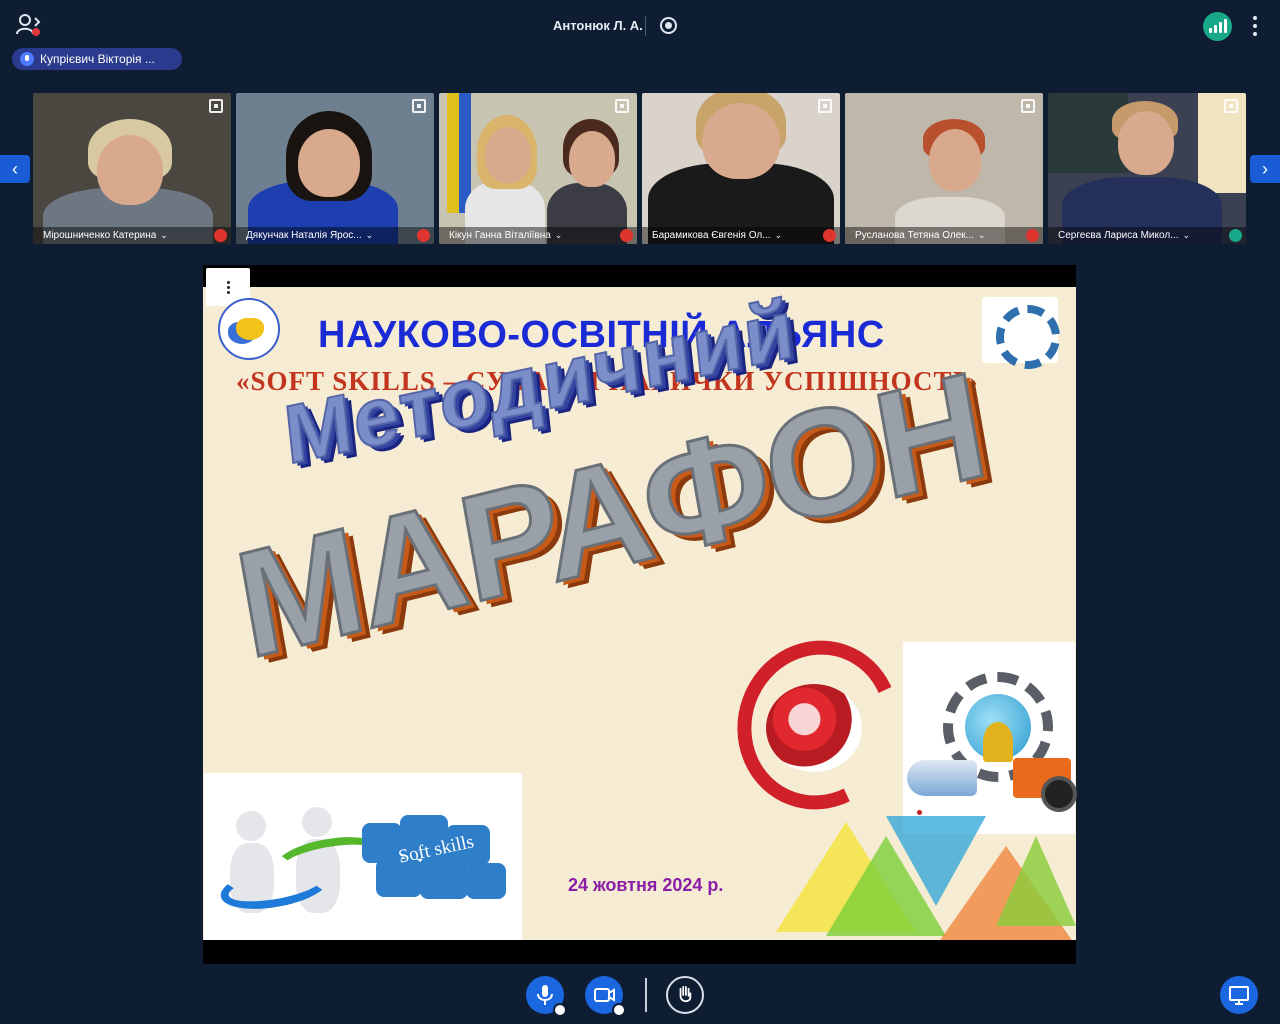  What do you see at coordinates (646, 995) in the screenshot?
I see `toolbar-divider` at bounding box center [646, 995].